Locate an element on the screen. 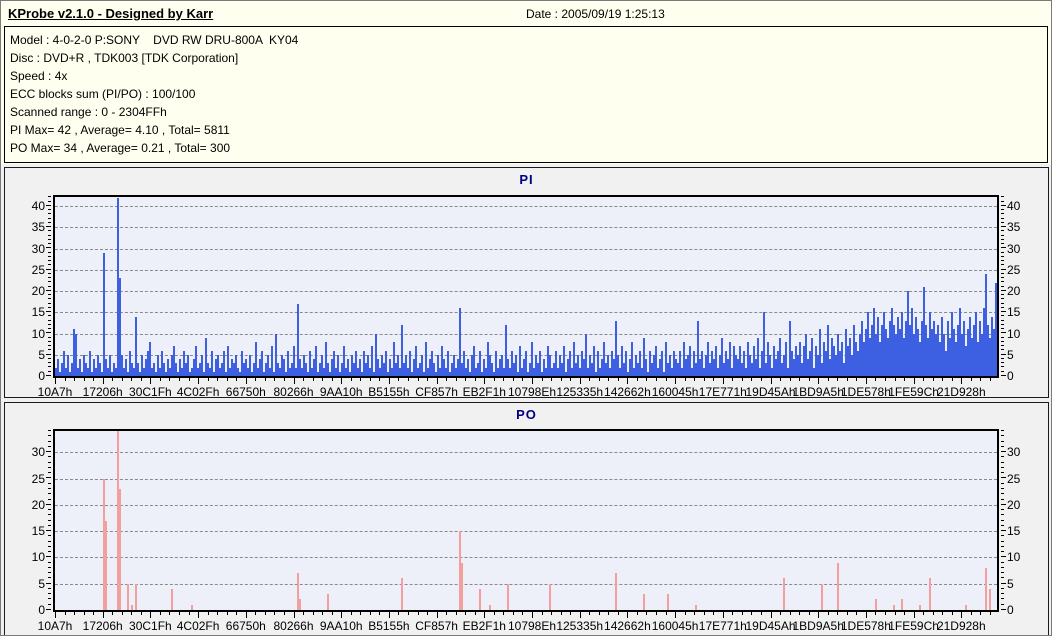 The height and width of the screenshot is (636, 1052). po-chart-title: PO is located at coordinates (526, 414).